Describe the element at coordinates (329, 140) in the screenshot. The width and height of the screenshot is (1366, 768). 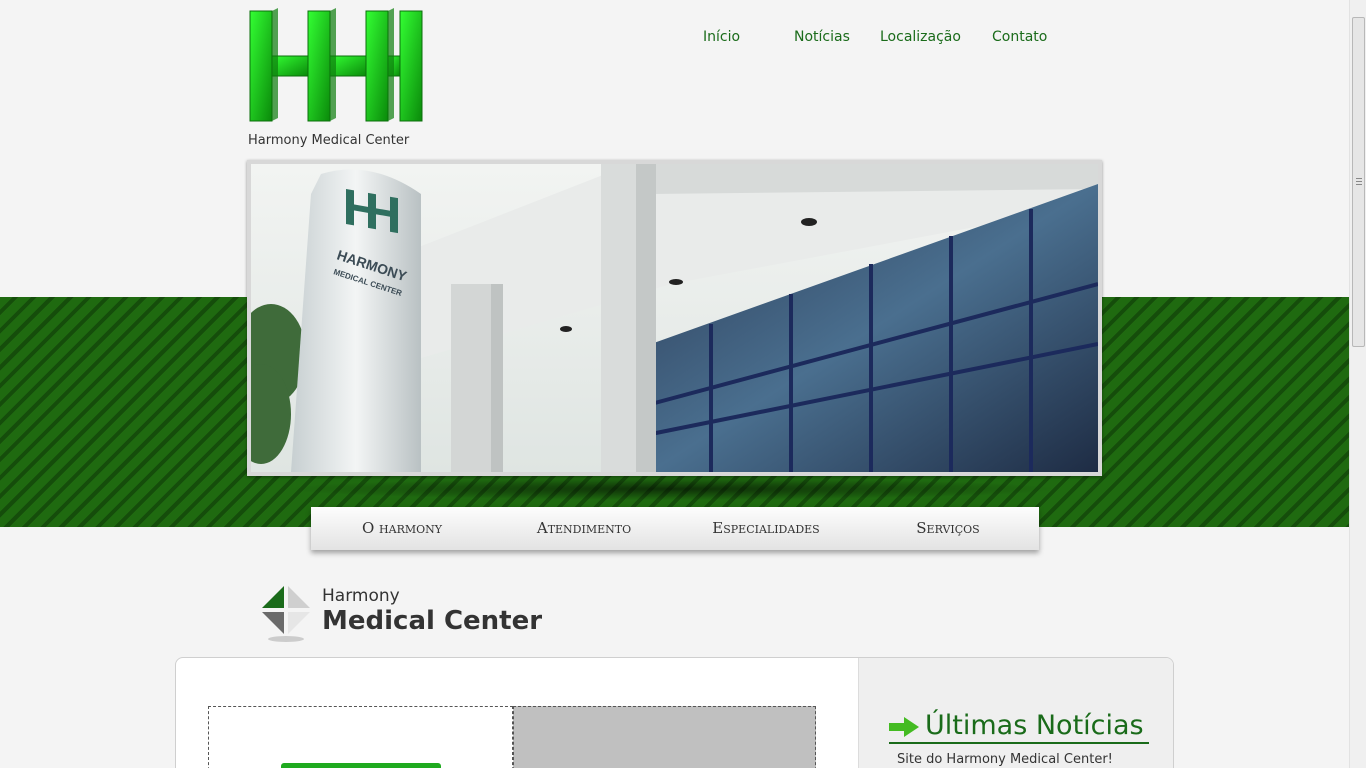
I see `logo-caption: Harmony Medical Center` at that location.